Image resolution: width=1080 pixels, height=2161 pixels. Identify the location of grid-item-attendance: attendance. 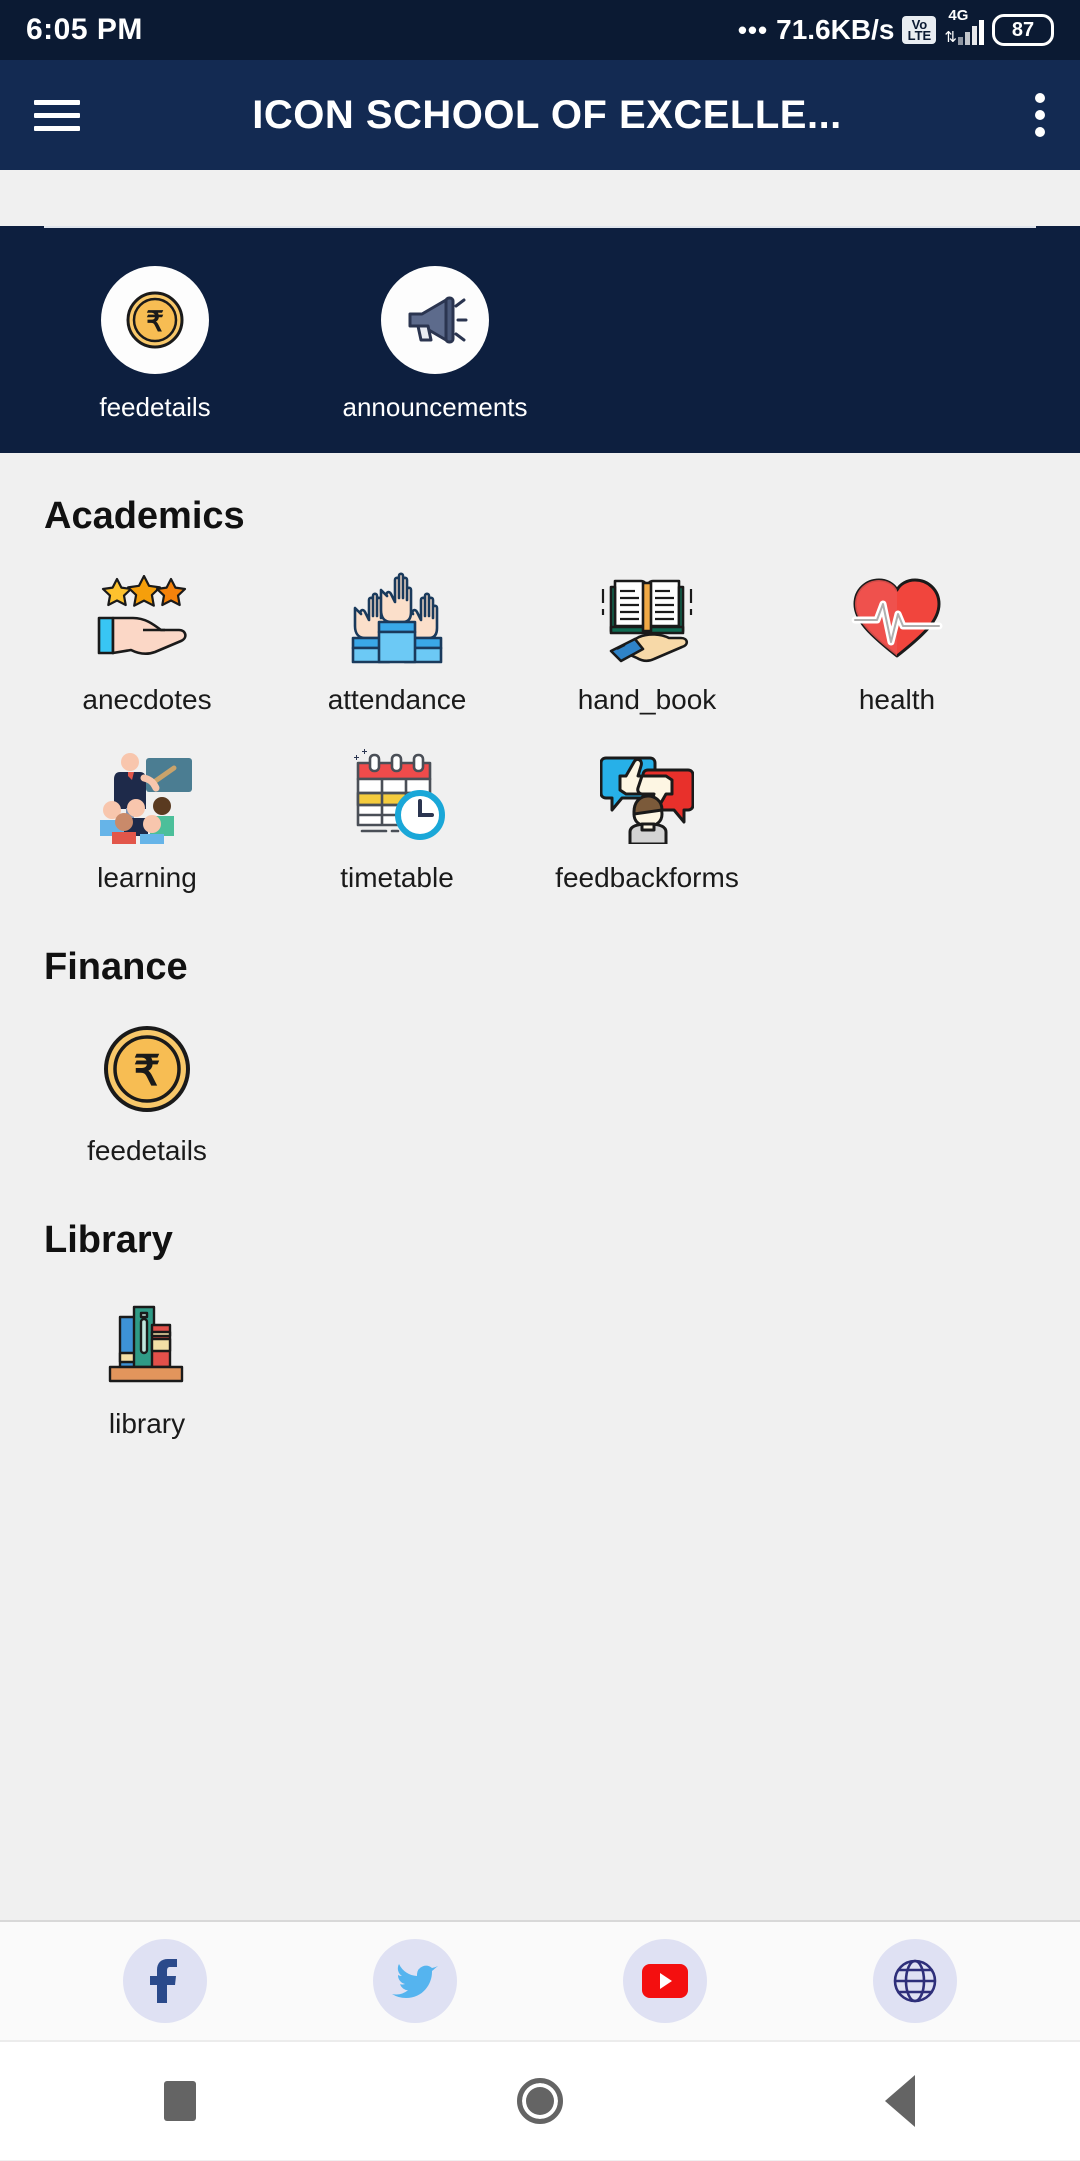
(397, 637).